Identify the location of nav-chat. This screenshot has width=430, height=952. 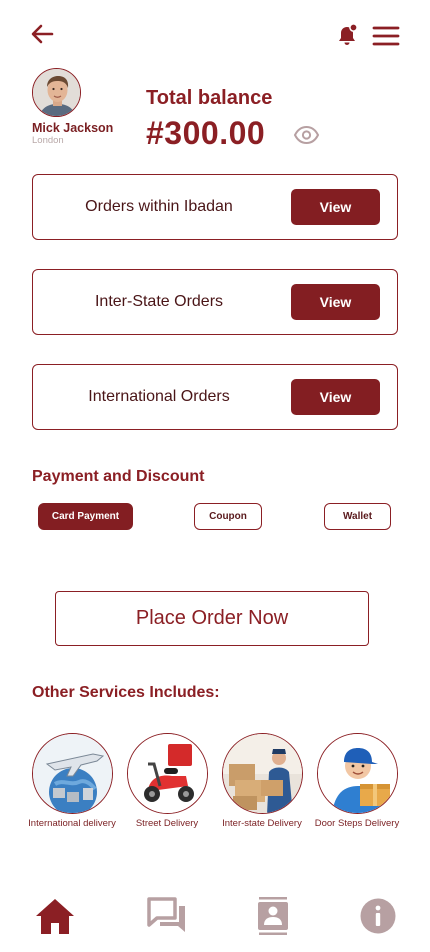
(167, 916).